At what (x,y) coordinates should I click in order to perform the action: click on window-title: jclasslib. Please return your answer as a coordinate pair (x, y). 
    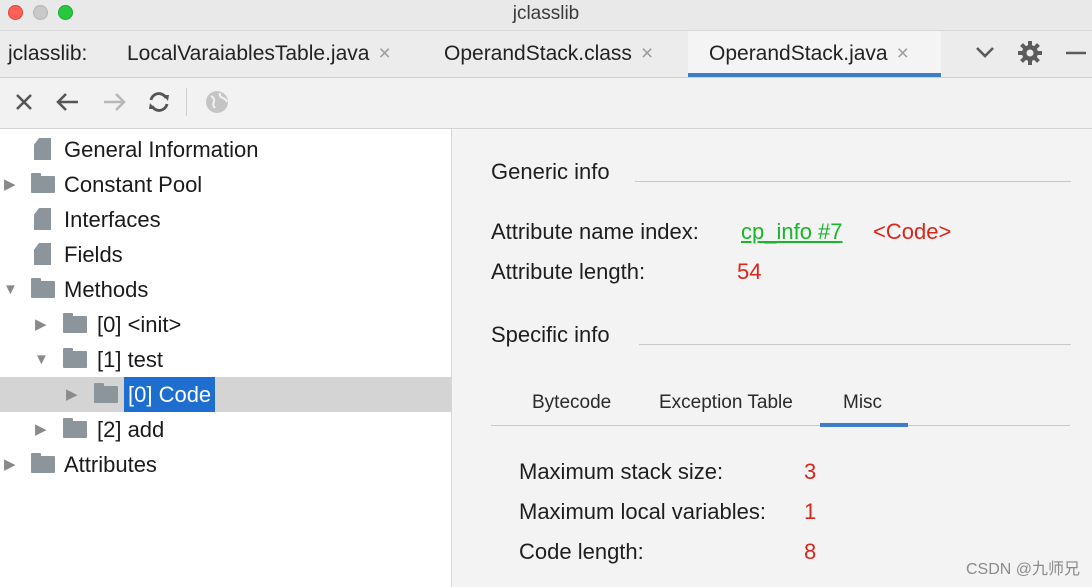
    Looking at the image, I should click on (546, 13).